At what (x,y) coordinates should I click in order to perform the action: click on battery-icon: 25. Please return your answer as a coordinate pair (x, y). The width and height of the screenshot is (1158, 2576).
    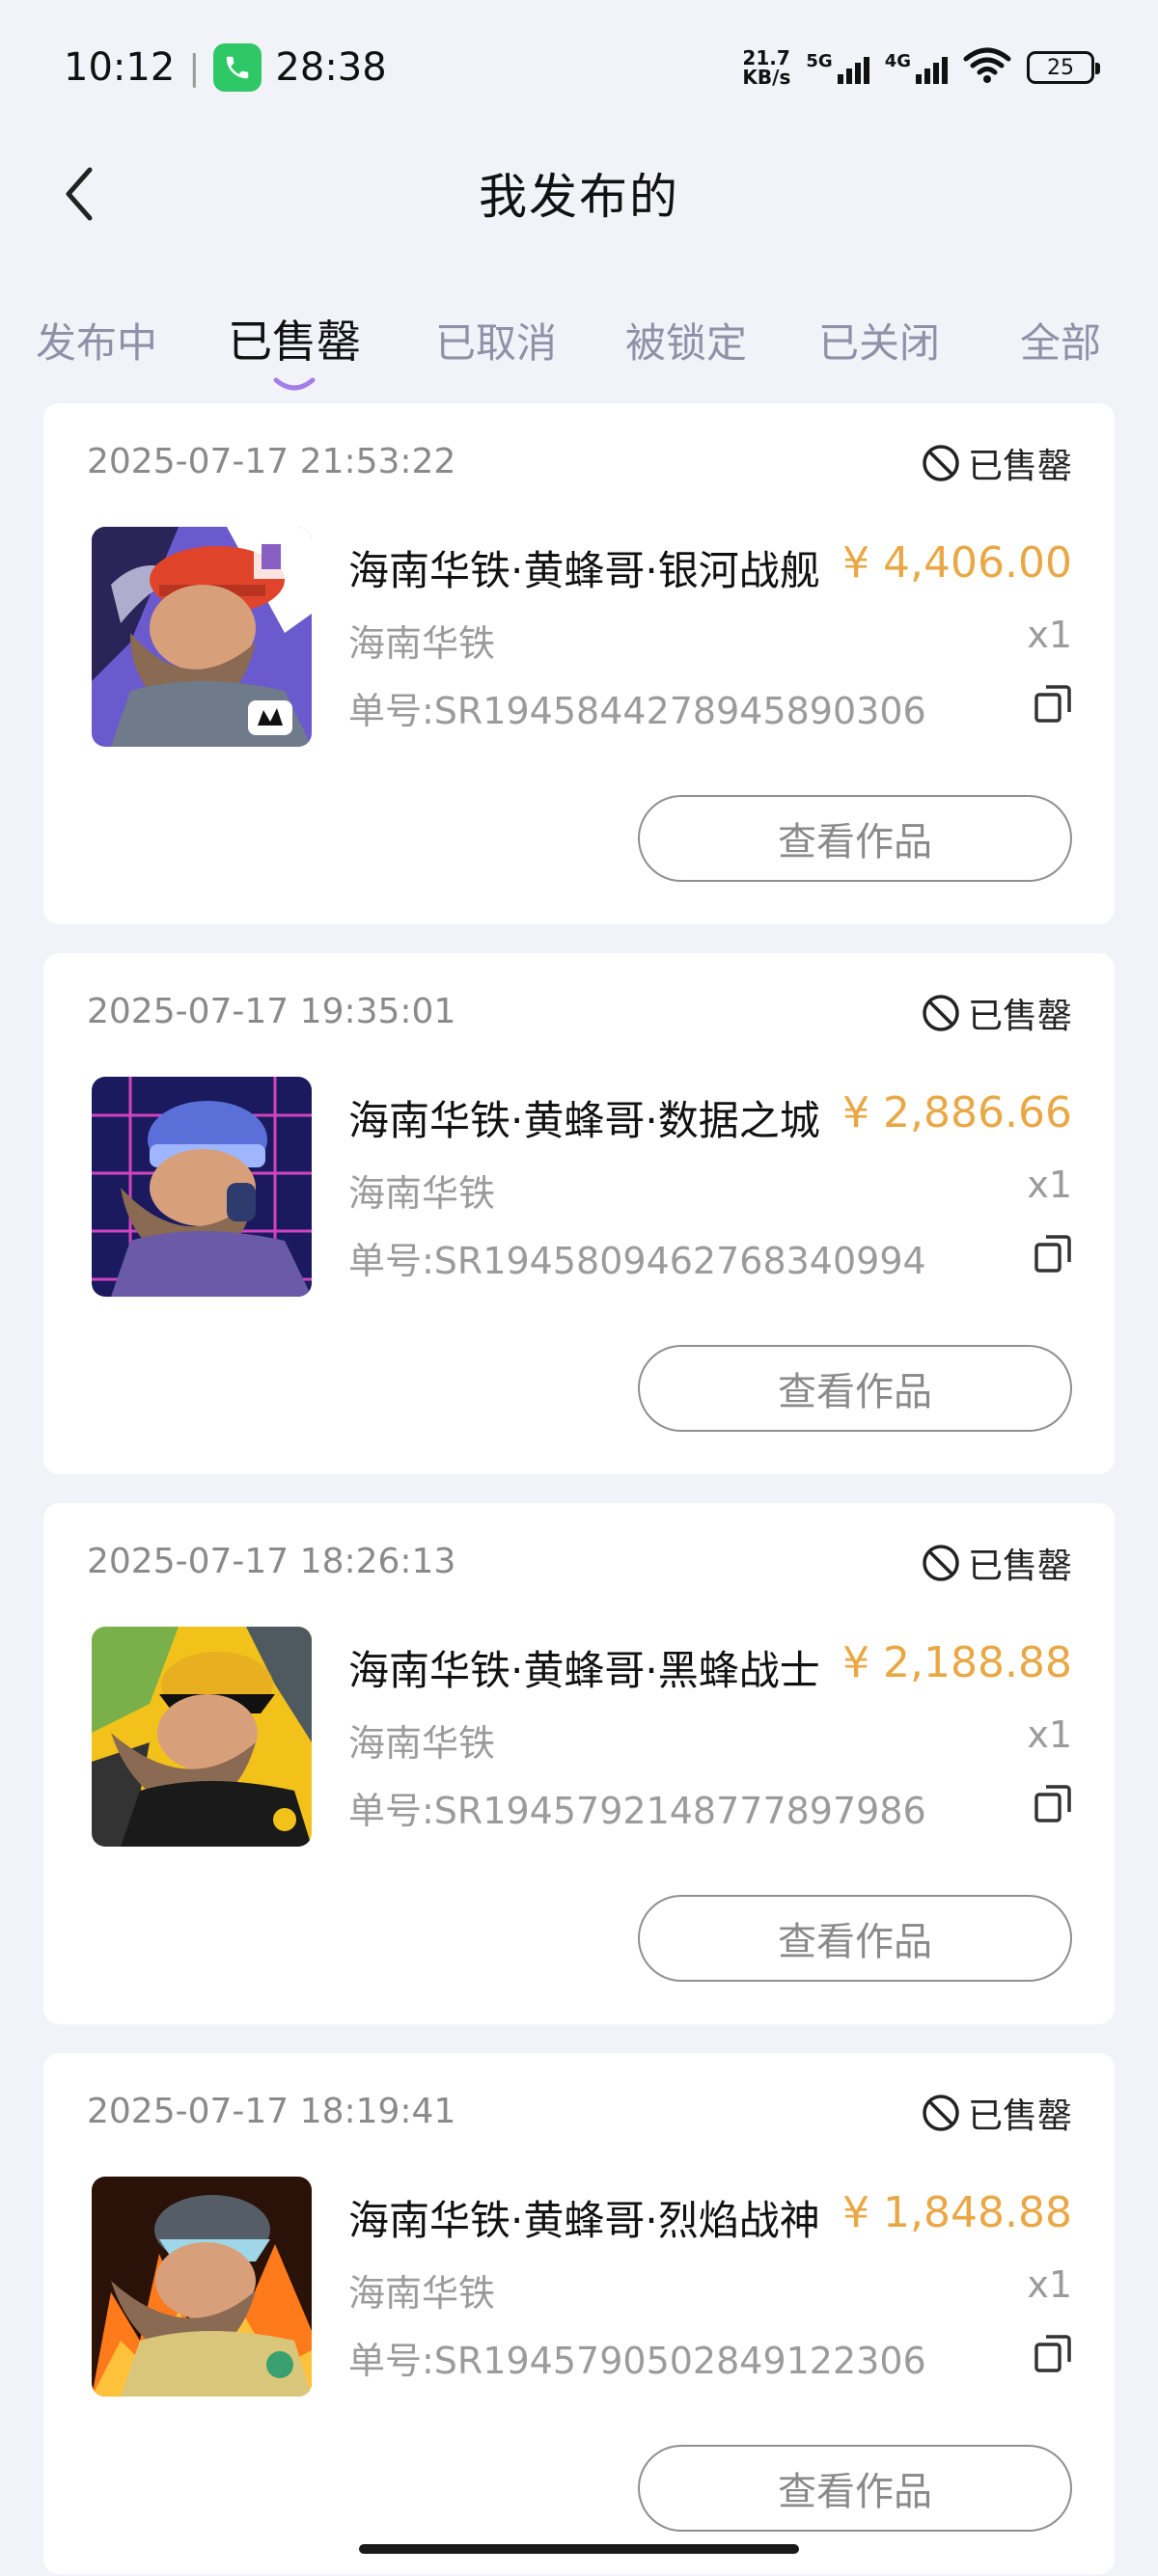
    Looking at the image, I should click on (1063, 67).